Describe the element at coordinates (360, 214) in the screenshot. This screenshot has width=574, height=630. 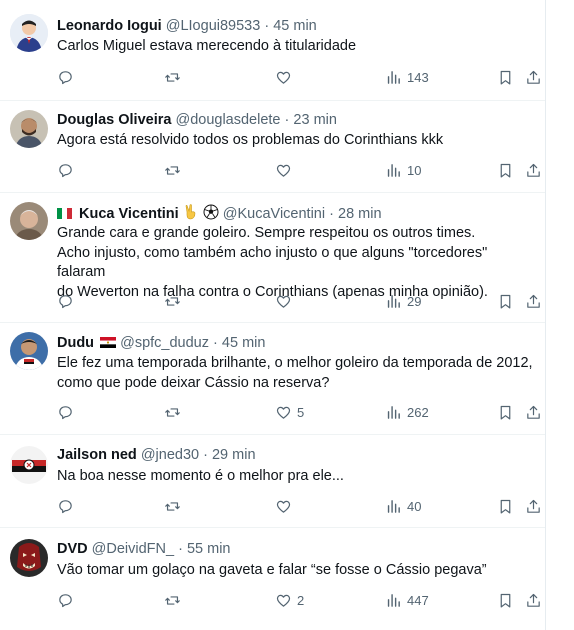
I see `timestamp: 28 min` at that location.